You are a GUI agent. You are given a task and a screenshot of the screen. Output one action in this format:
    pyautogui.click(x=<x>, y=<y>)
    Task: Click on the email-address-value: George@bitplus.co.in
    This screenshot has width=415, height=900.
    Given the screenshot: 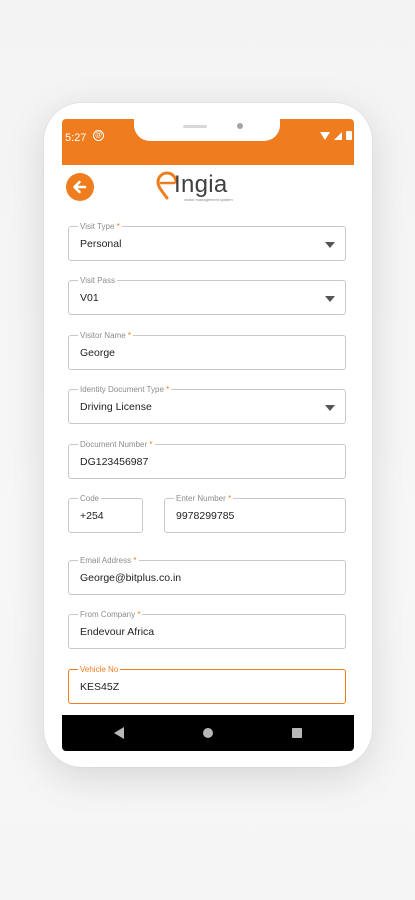 What is the action you would take?
    pyautogui.click(x=131, y=578)
    